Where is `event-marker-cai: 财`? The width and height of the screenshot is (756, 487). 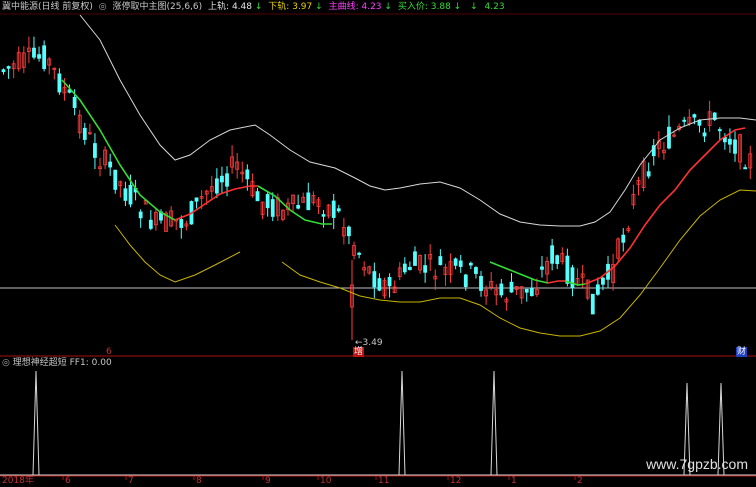
event-marker-cai: 财 is located at coordinates (742, 352).